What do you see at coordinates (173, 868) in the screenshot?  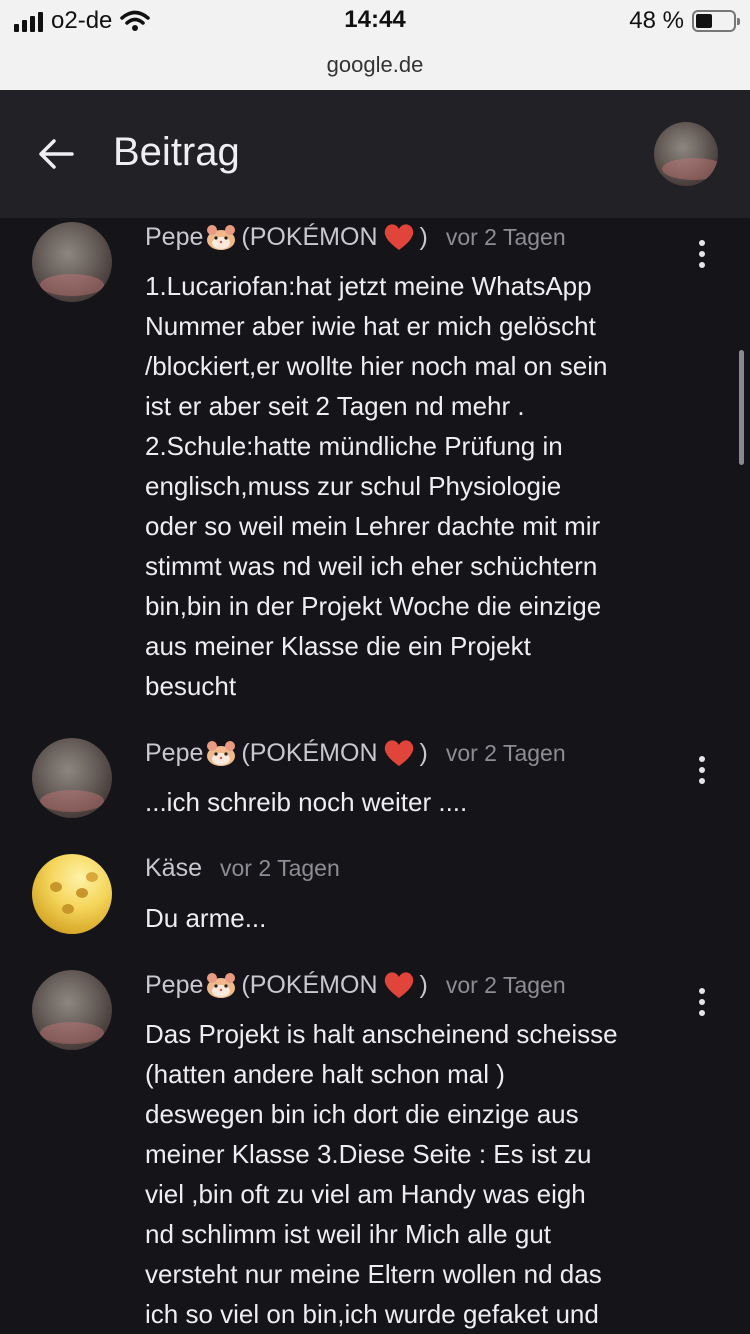 I see `author-name: Käse` at bounding box center [173, 868].